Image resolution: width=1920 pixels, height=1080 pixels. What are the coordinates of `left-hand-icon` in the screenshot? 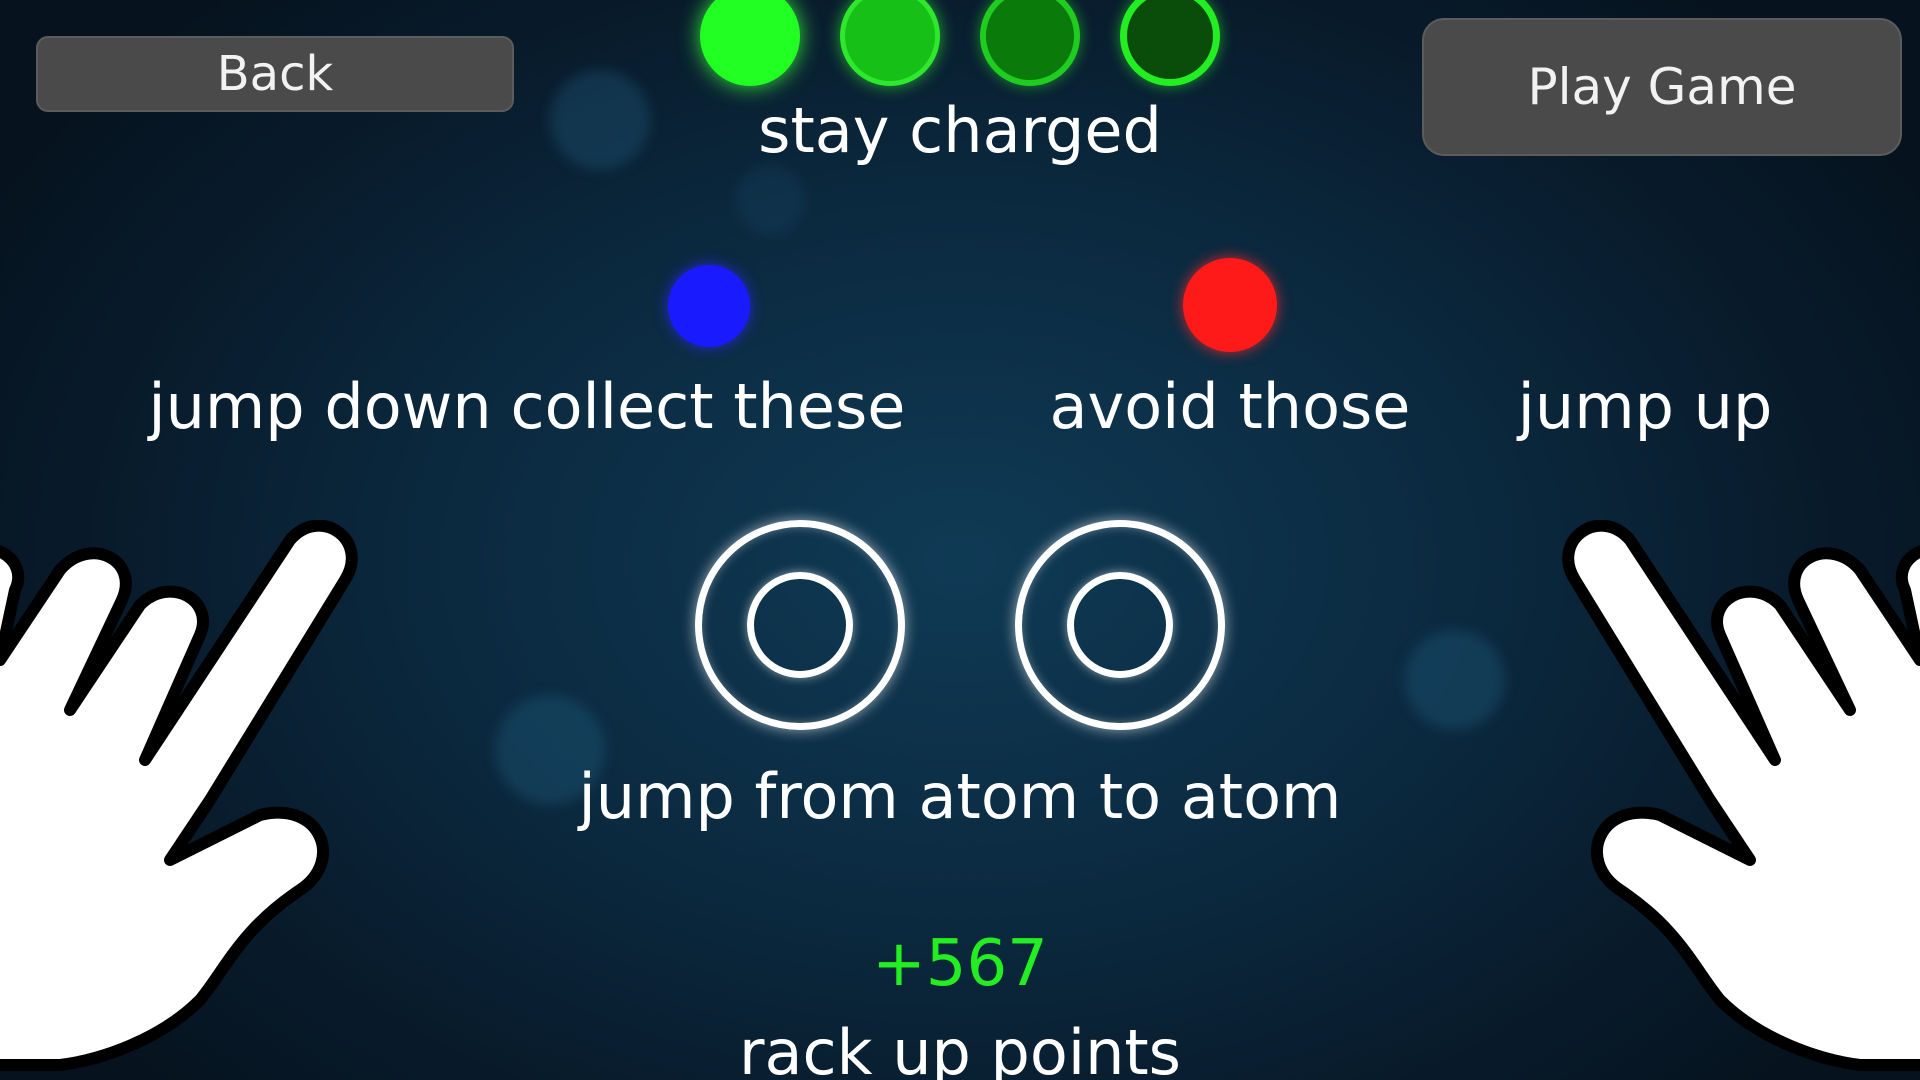 It's located at (179, 795).